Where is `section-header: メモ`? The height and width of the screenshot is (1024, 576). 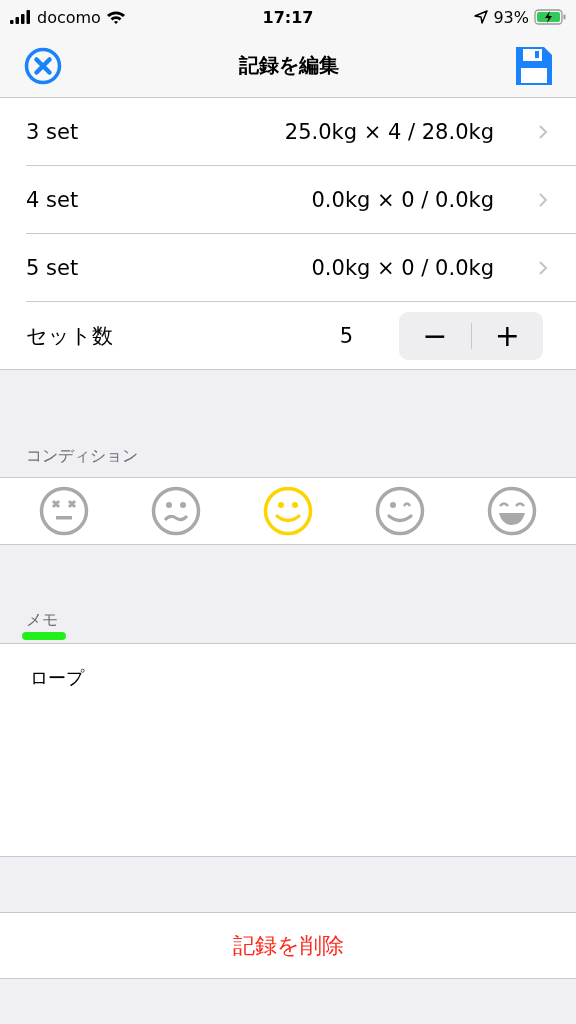
section-header: メモ is located at coordinates (42, 620).